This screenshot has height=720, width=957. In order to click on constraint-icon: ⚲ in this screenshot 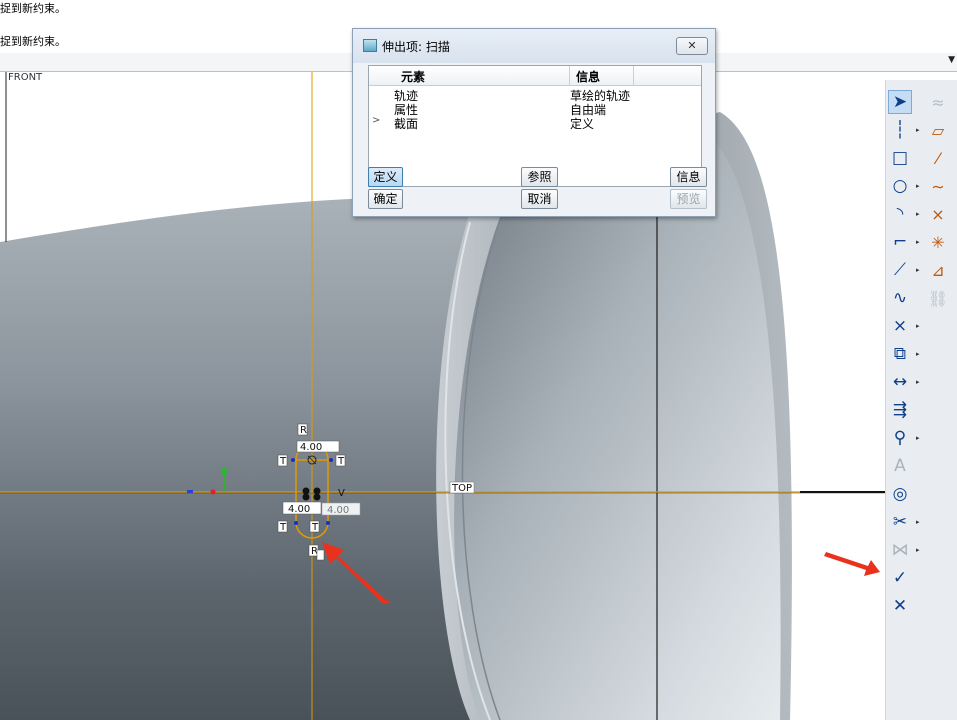, I will do `click(900, 438)`.